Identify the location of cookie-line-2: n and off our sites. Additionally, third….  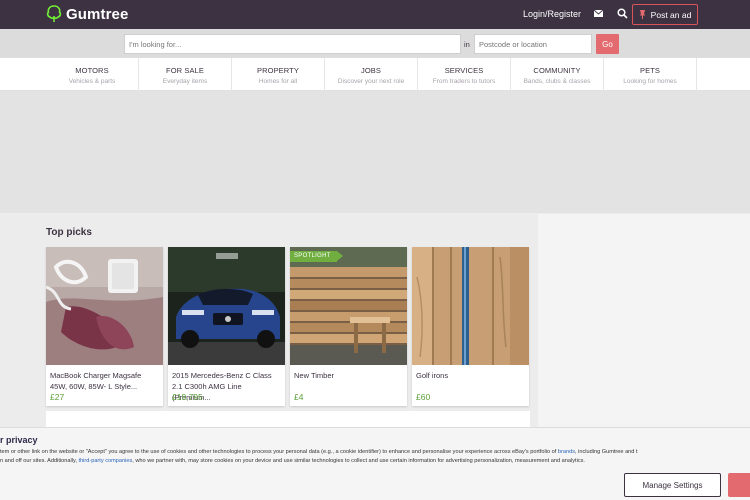
(375, 461).